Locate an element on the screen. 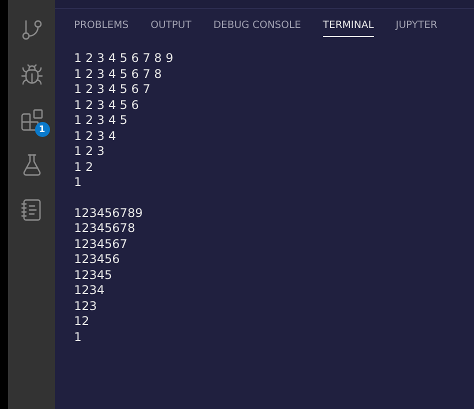 This screenshot has width=474, height=409. terminal-output-line: 12345678 is located at coordinates (105, 228).